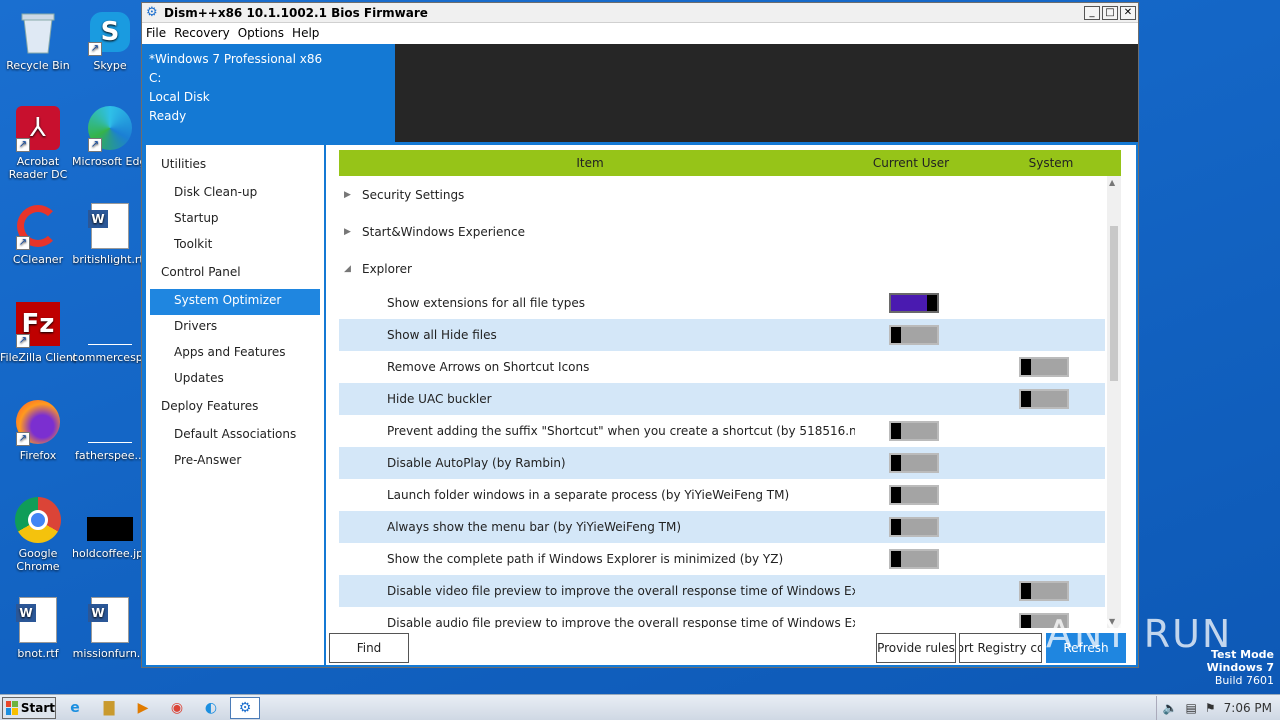  Describe the element at coordinates (38, 430) in the screenshot. I see `desktop-icon-firefox: ↗ Firefox` at that location.